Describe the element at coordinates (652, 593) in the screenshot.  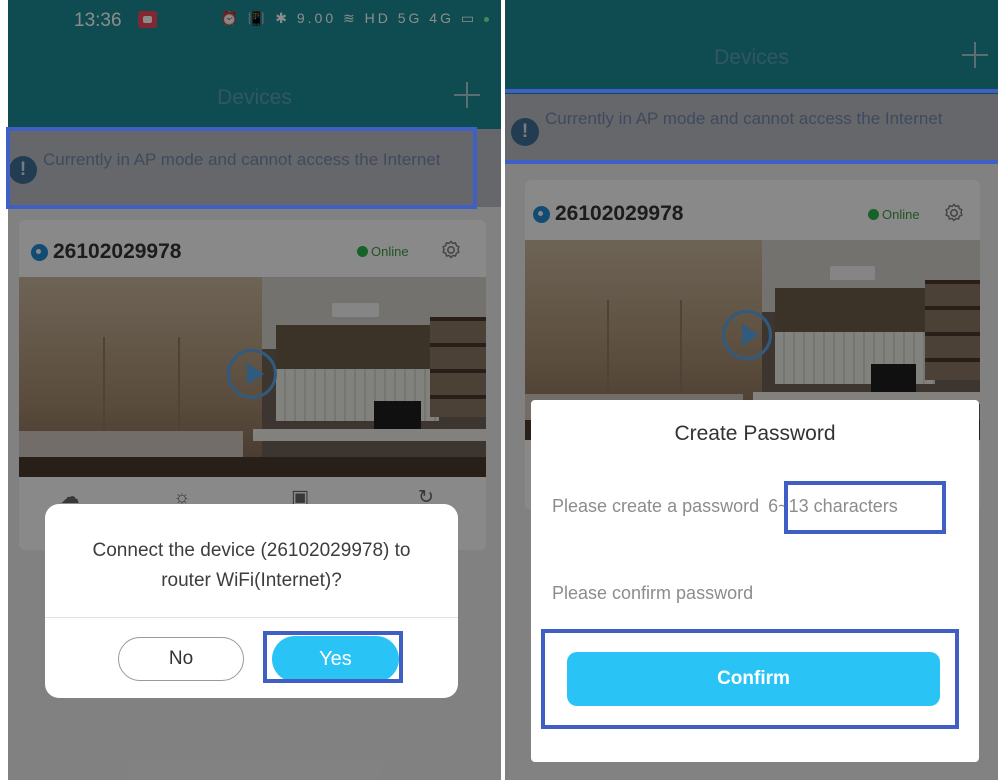
I see `confirm-password-field: Please confirm password` at that location.